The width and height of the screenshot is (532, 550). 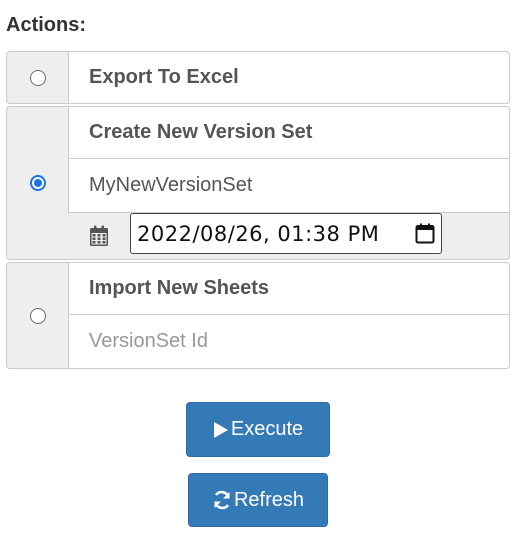 I want to click on datetime-row: 2022/08/26, 01:38 PM, so click(x=289, y=236).